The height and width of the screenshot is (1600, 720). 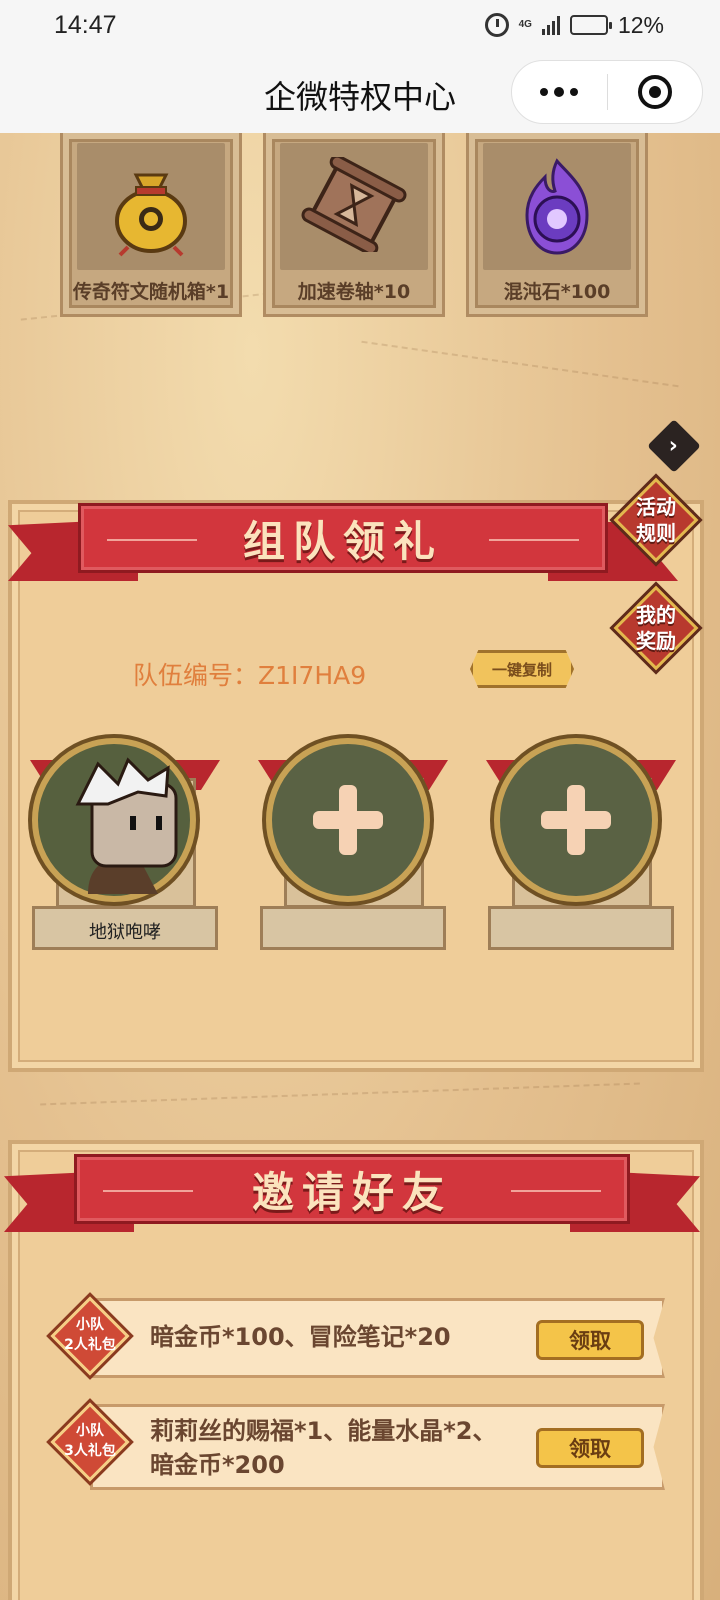 What do you see at coordinates (559, 92) in the screenshot?
I see `more-options-button` at bounding box center [559, 92].